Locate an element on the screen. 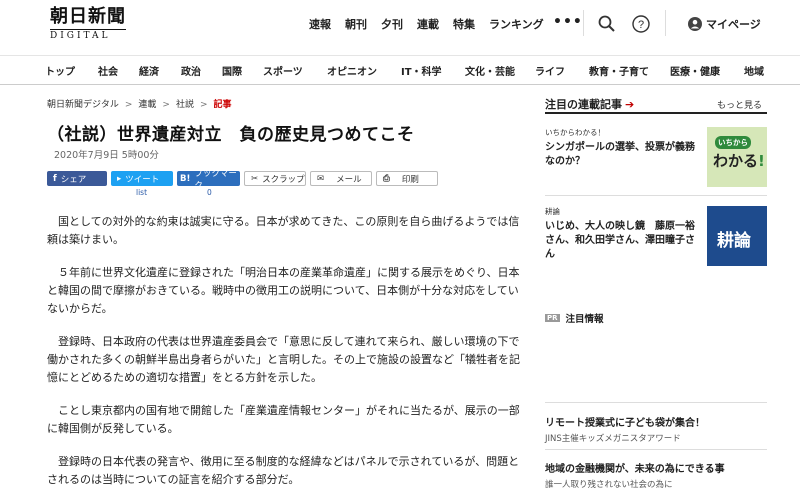 The height and width of the screenshot is (504, 800). nav-education: 教育・子育て is located at coordinates (619, 70).